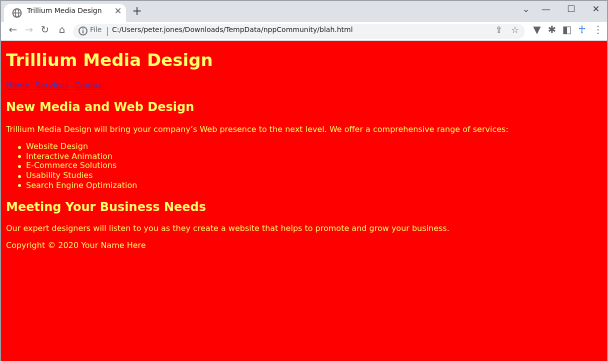  I want to click on list-item: Search Engine Optimization, so click(76, 186).